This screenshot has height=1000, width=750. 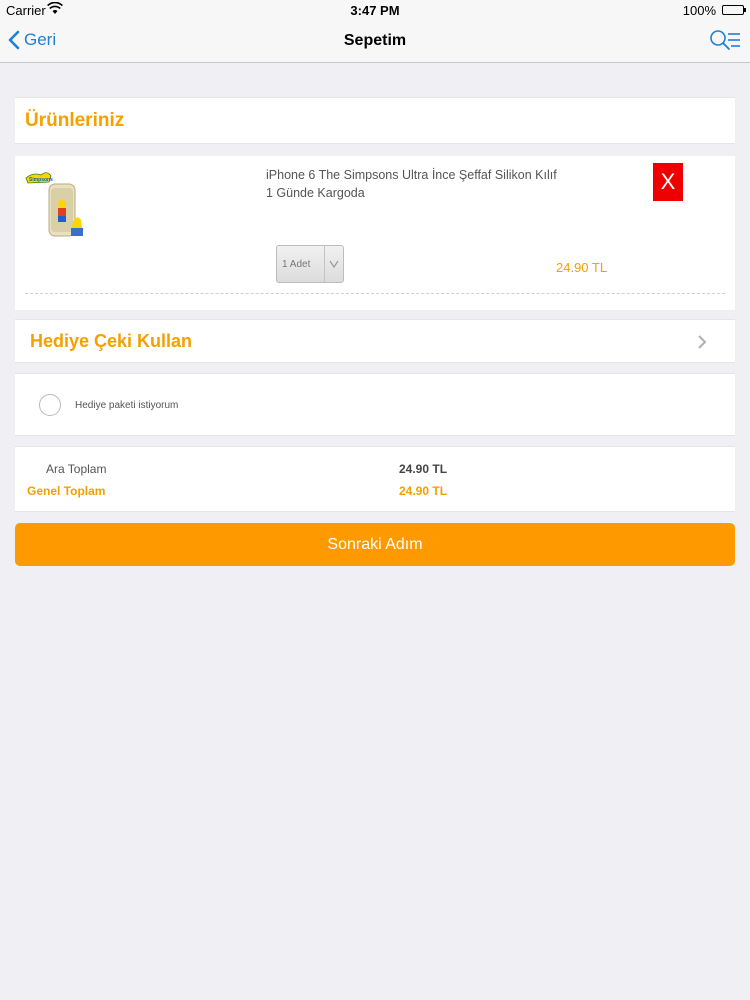 I want to click on status-bar: Carrier 3:47 PM 100%, so click(x=375, y=10).